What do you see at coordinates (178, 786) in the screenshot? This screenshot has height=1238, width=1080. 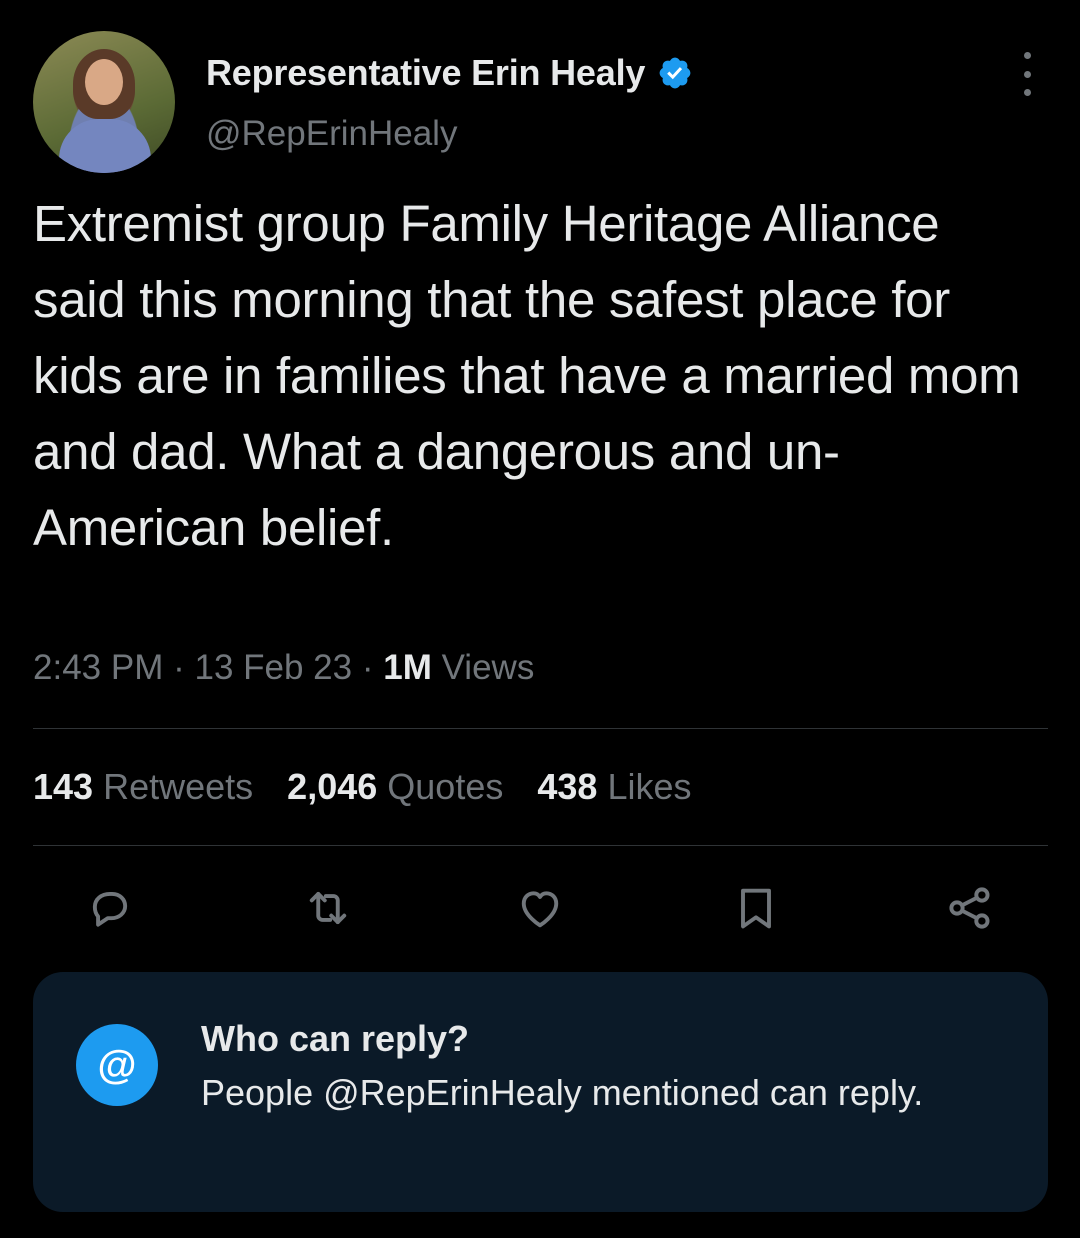 I see `retweets-label: Retweets` at bounding box center [178, 786].